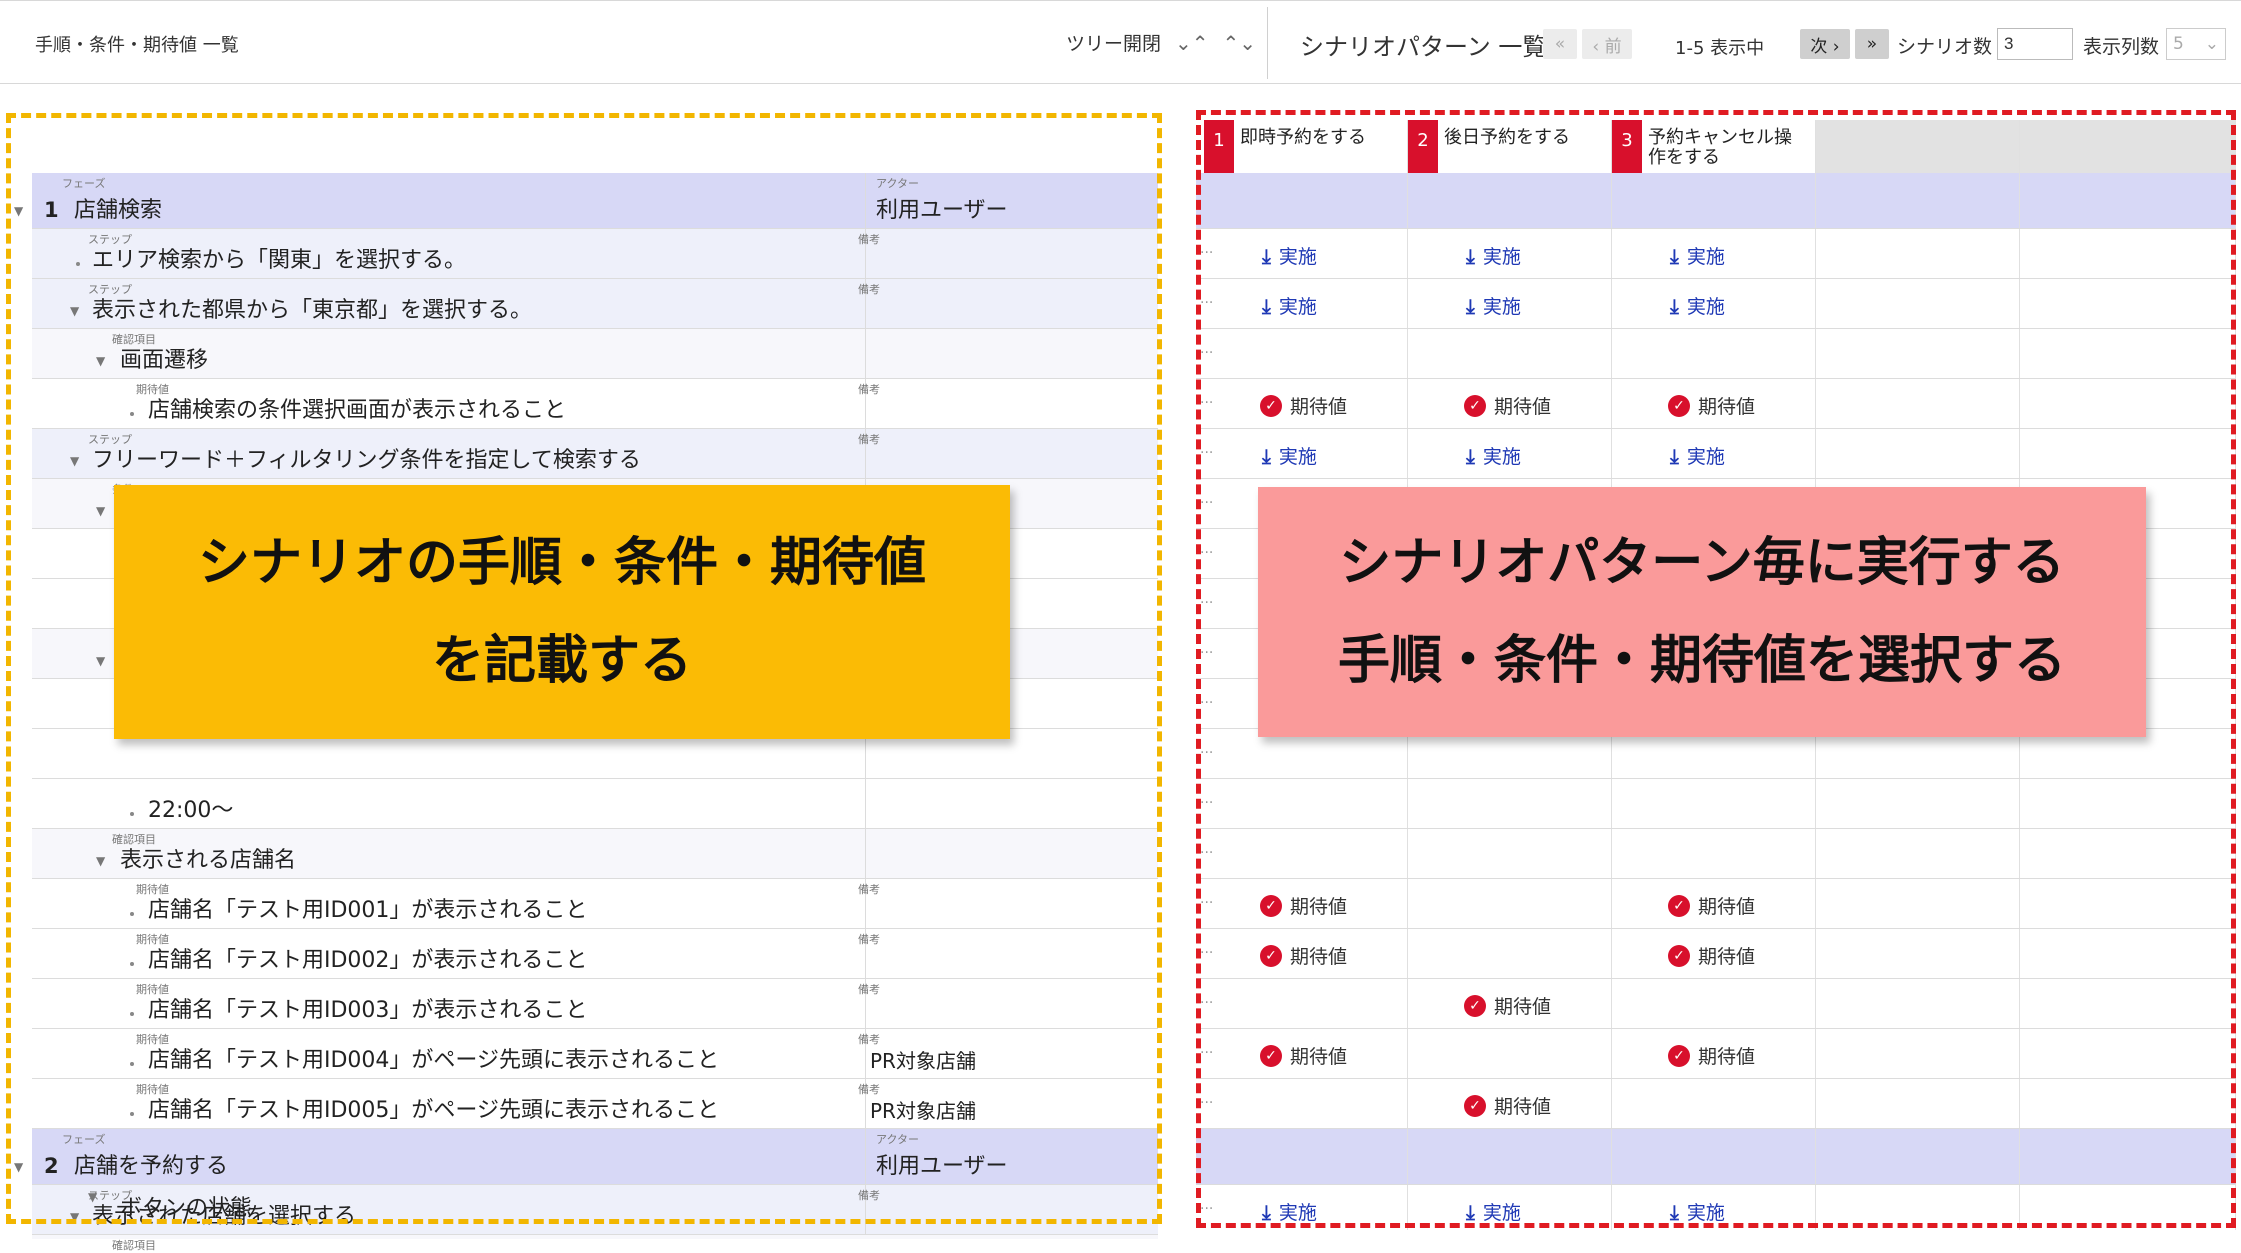 The width and height of the screenshot is (2241, 1253). Describe the element at coordinates (622, 854) in the screenshot. I see `check-item-row: ▼ 確認項目 表示される店舗名 ···` at that location.